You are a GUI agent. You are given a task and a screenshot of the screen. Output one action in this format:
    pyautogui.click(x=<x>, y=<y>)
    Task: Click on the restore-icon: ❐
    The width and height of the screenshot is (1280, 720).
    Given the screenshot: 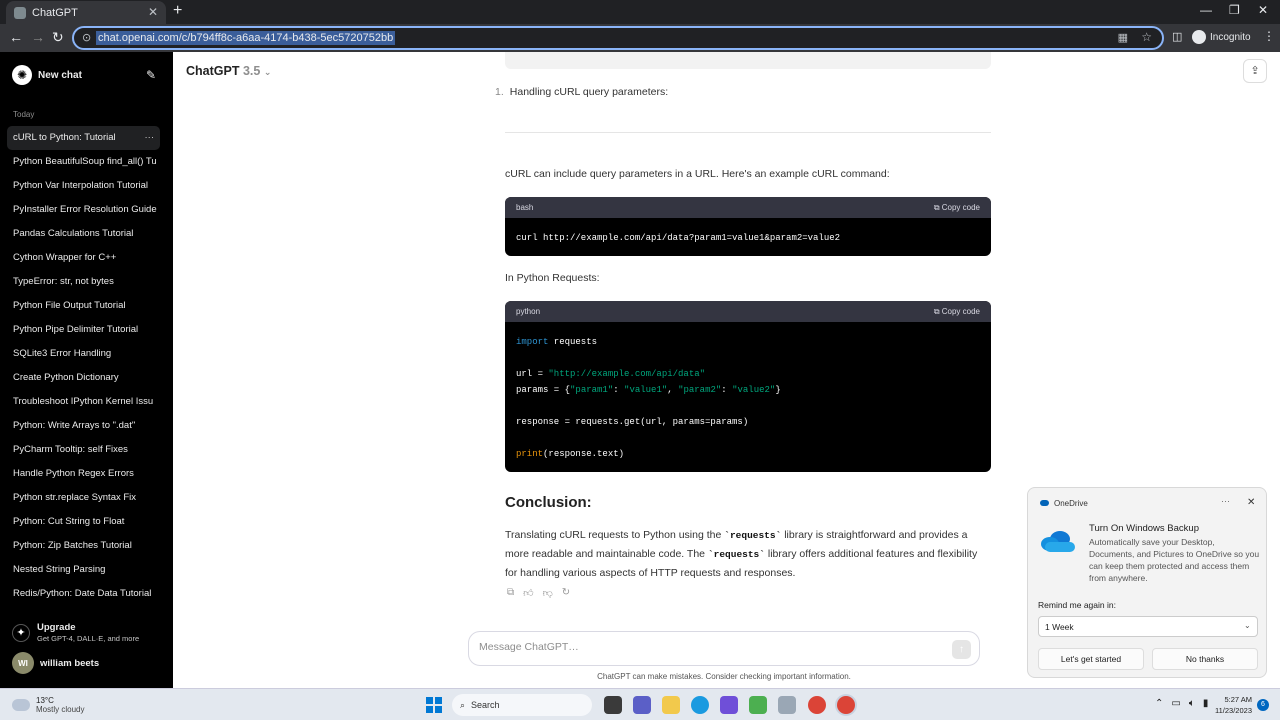 What is the action you would take?
    pyautogui.click(x=1234, y=10)
    